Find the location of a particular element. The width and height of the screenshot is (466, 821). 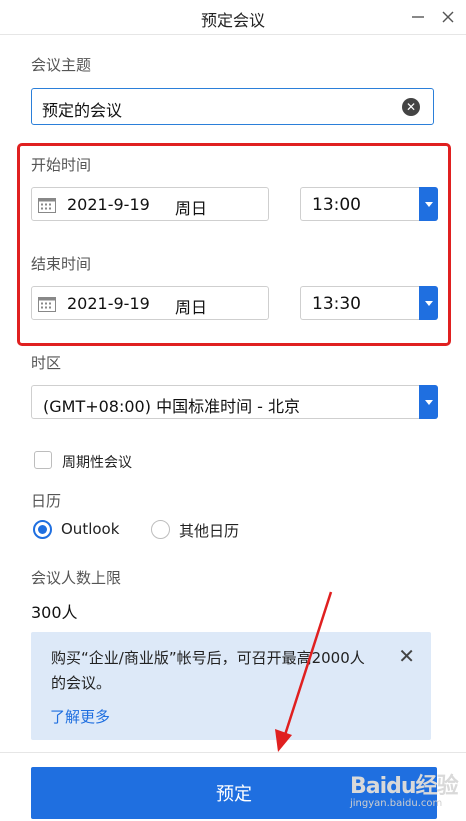

timezone-dropdown-button is located at coordinates (428, 402).